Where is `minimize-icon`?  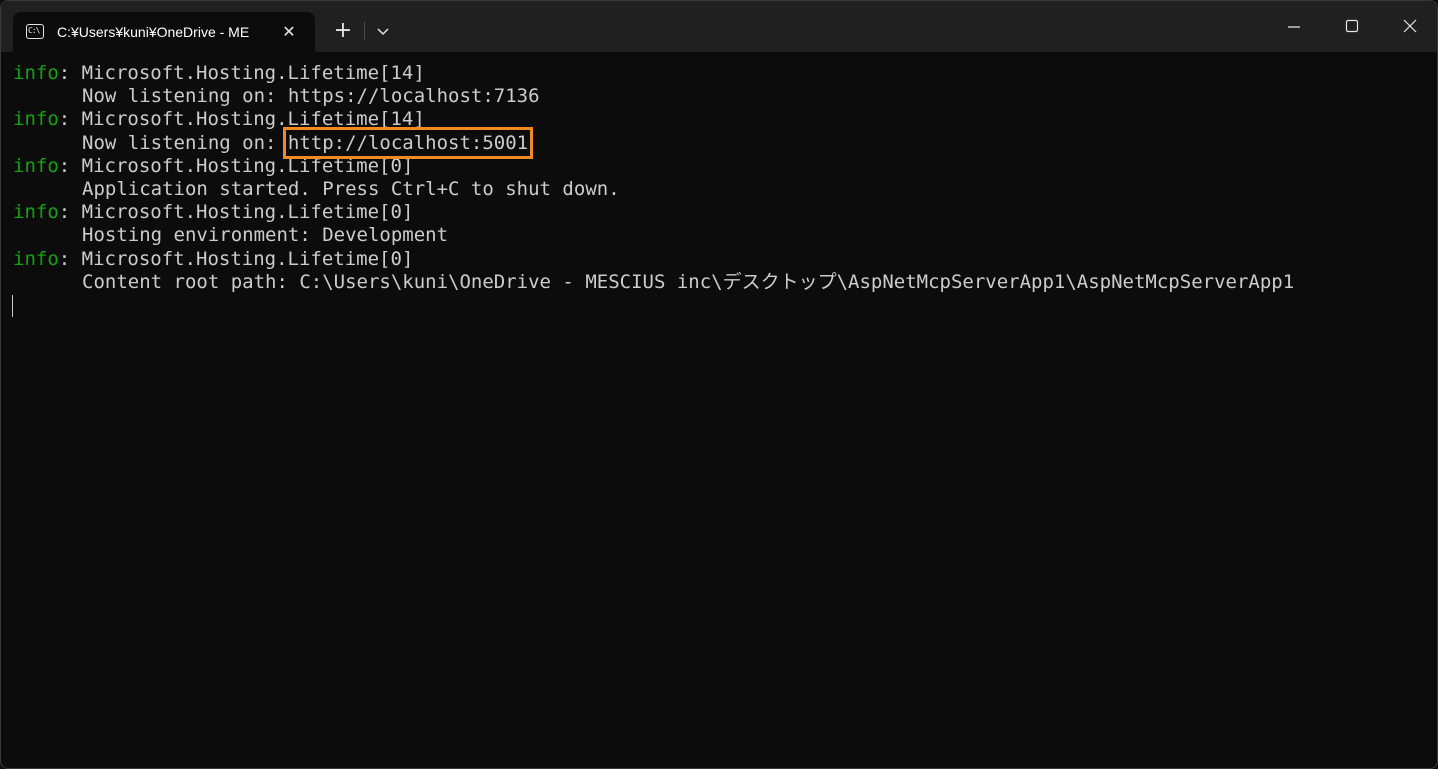
minimize-icon is located at coordinates (1294, 27).